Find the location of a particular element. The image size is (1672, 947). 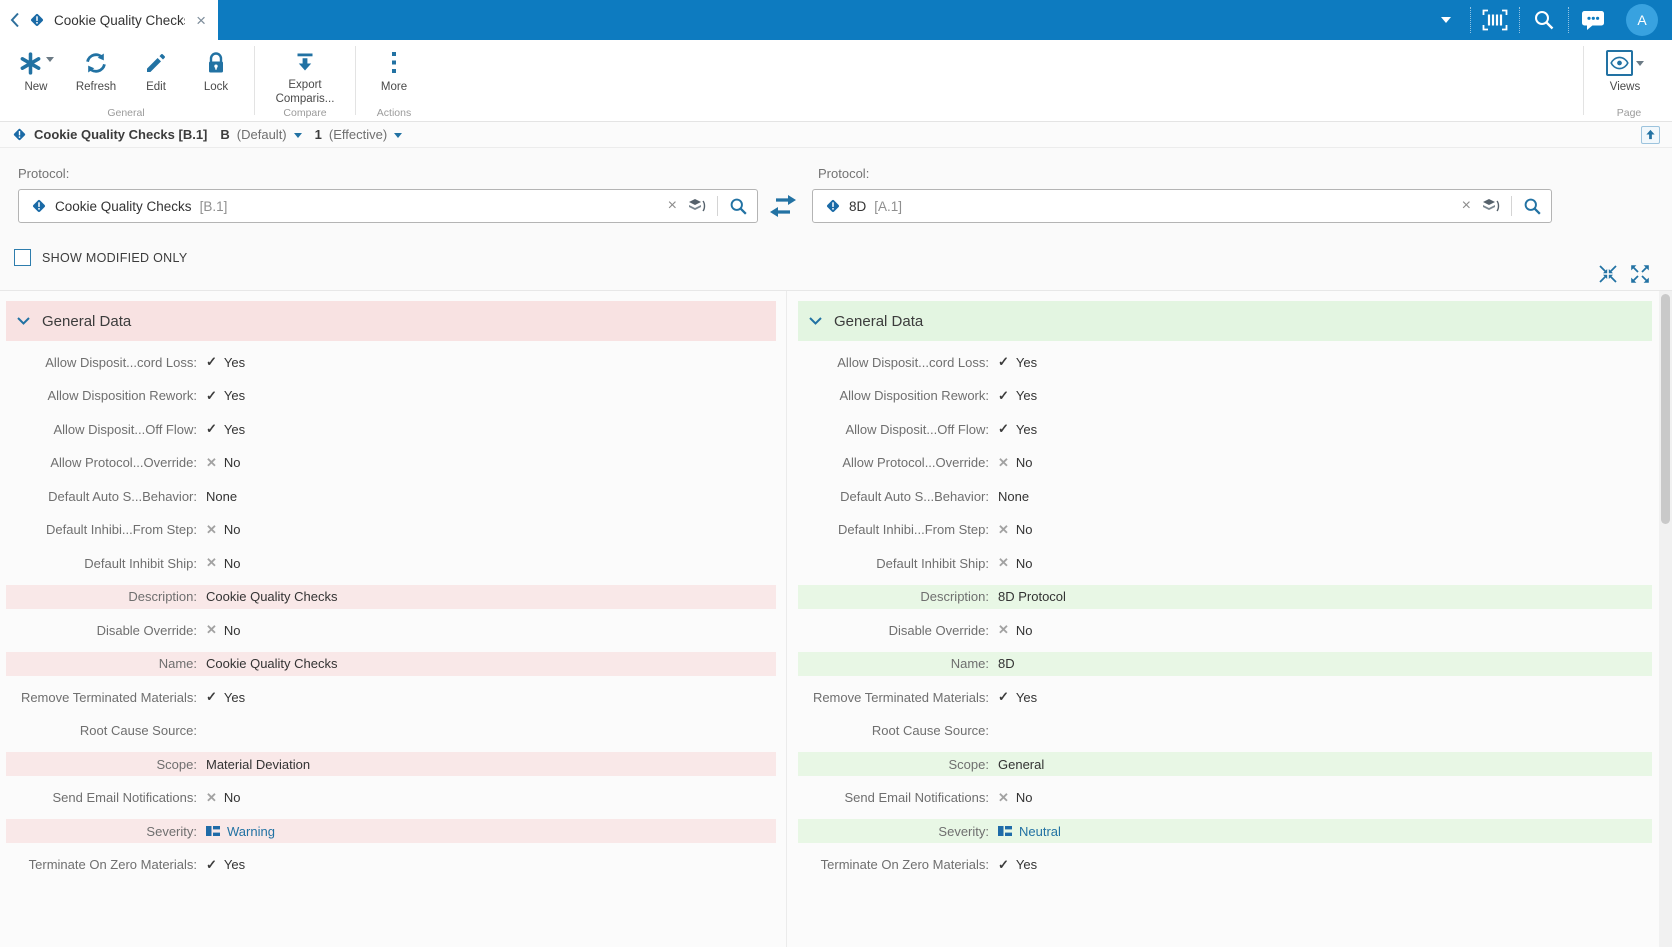

export-icon is located at coordinates (305, 62).